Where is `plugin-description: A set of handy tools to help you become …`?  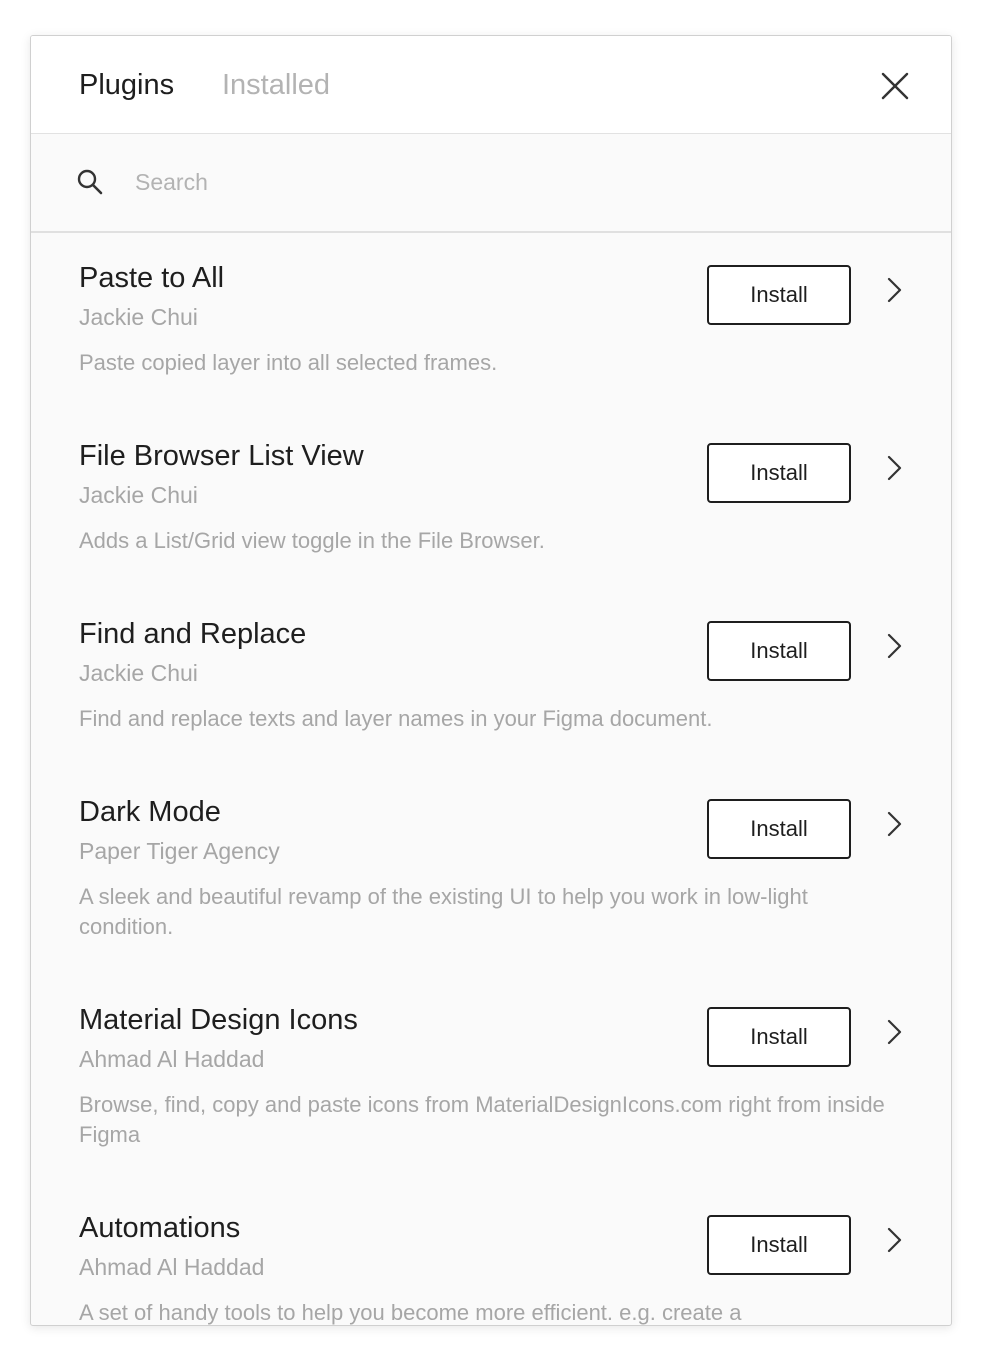
plugin-description: A set of handy tools to help you become … is located at coordinates (410, 1312).